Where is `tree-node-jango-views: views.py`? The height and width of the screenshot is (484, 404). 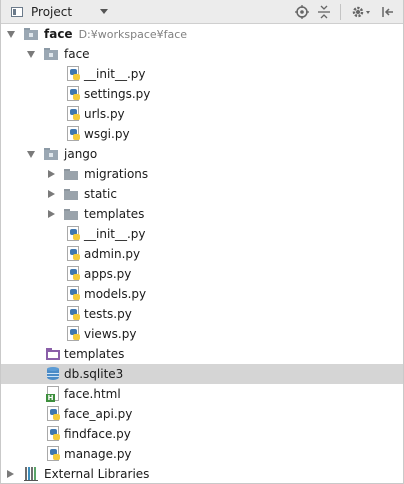
tree-node-jango-views: views.py is located at coordinates (202, 334).